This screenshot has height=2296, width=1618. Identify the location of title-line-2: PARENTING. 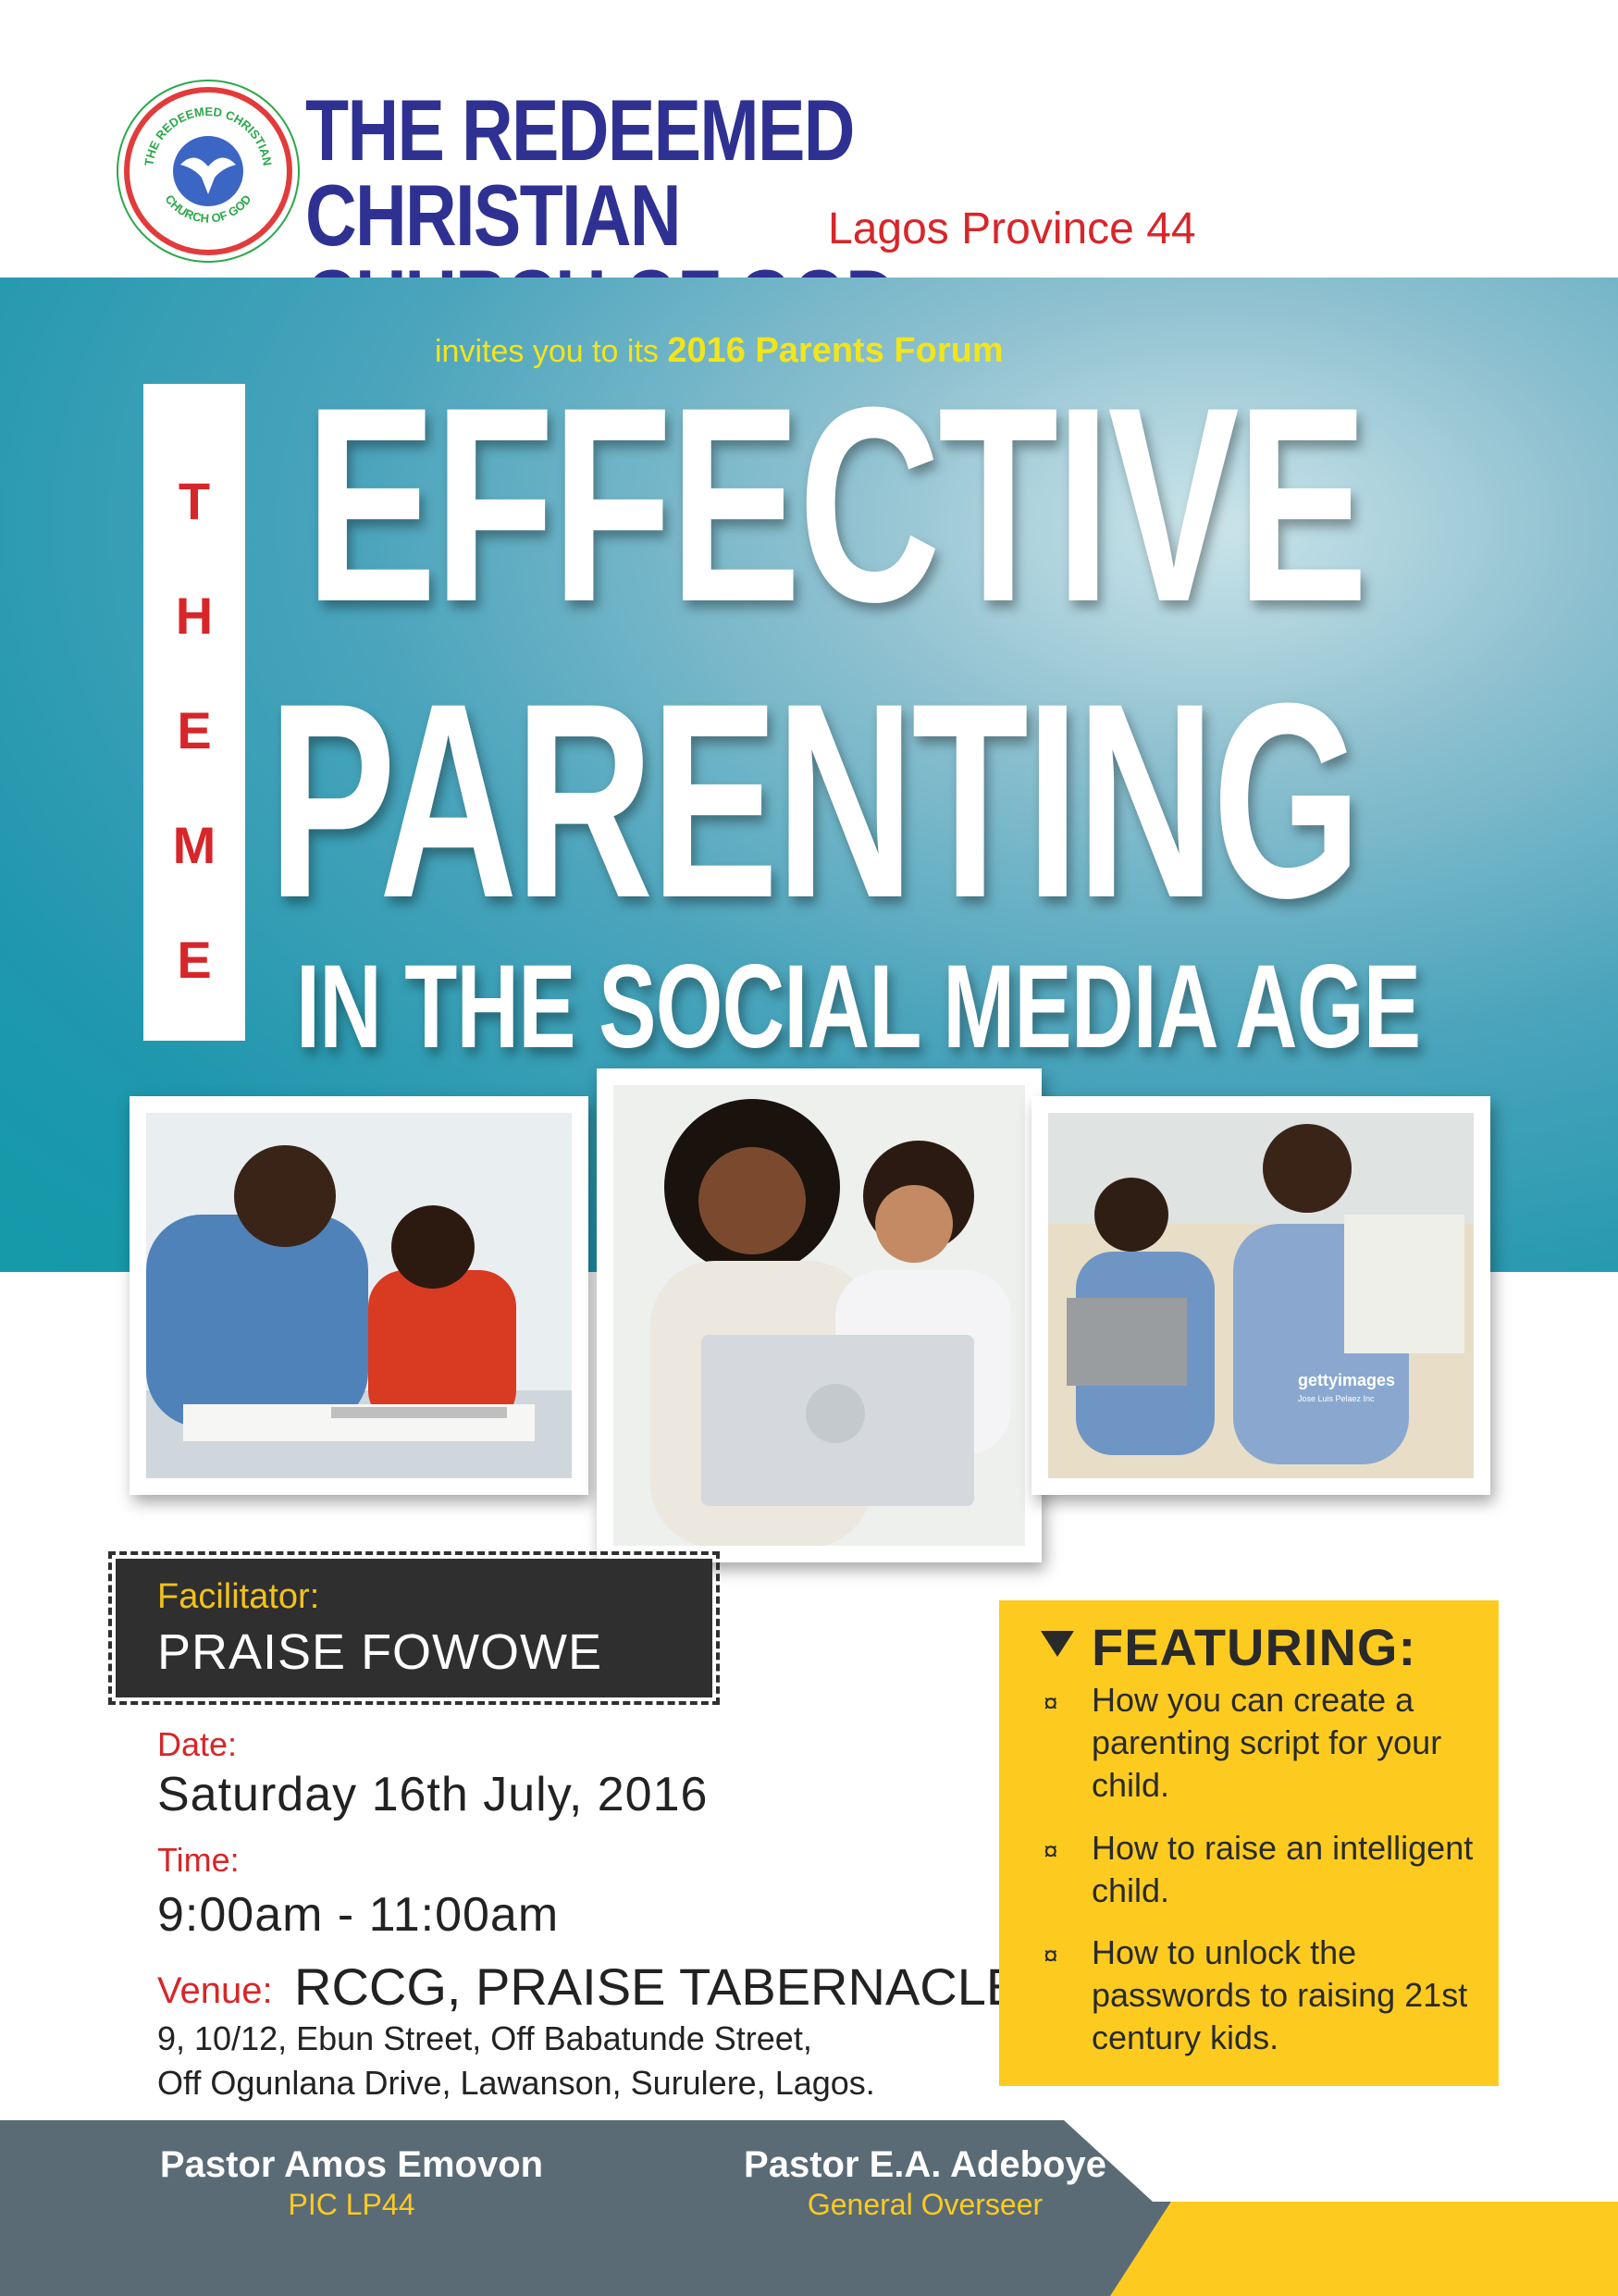
(815, 800).